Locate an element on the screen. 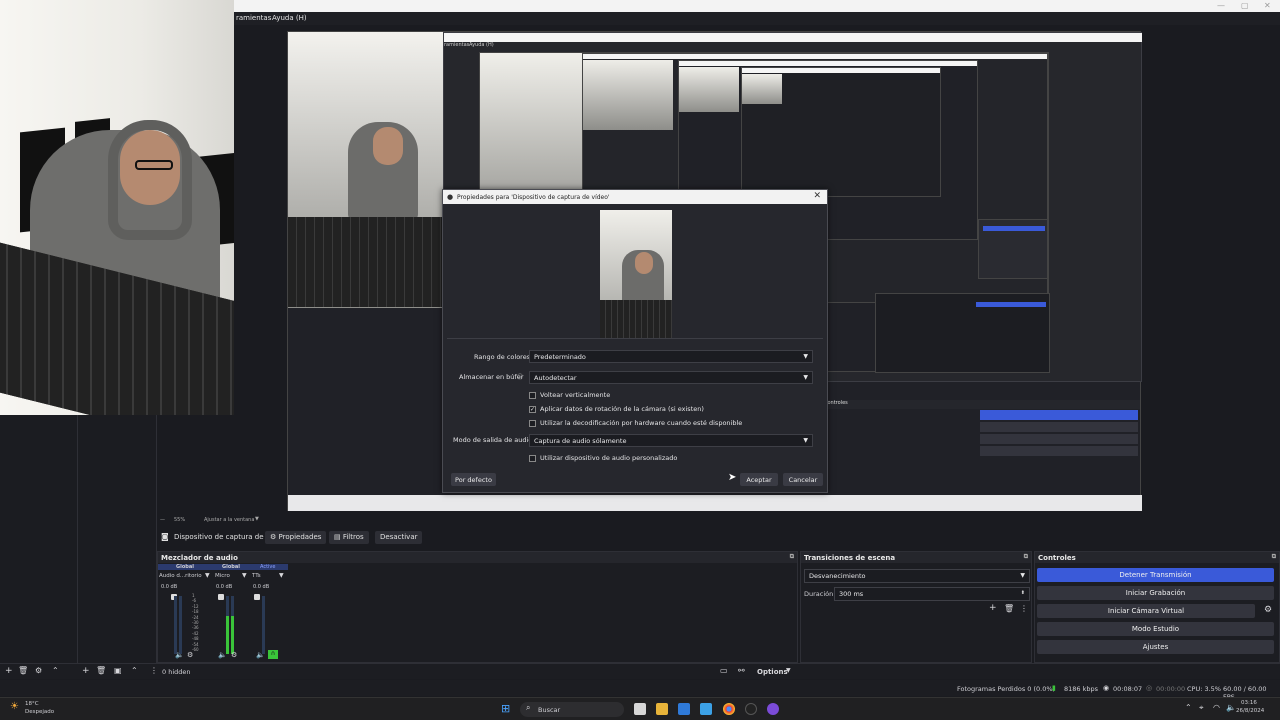 This screenshot has width=1280, height=720. tray-chevron-icon: ⌃ is located at coordinates (1188, 707).